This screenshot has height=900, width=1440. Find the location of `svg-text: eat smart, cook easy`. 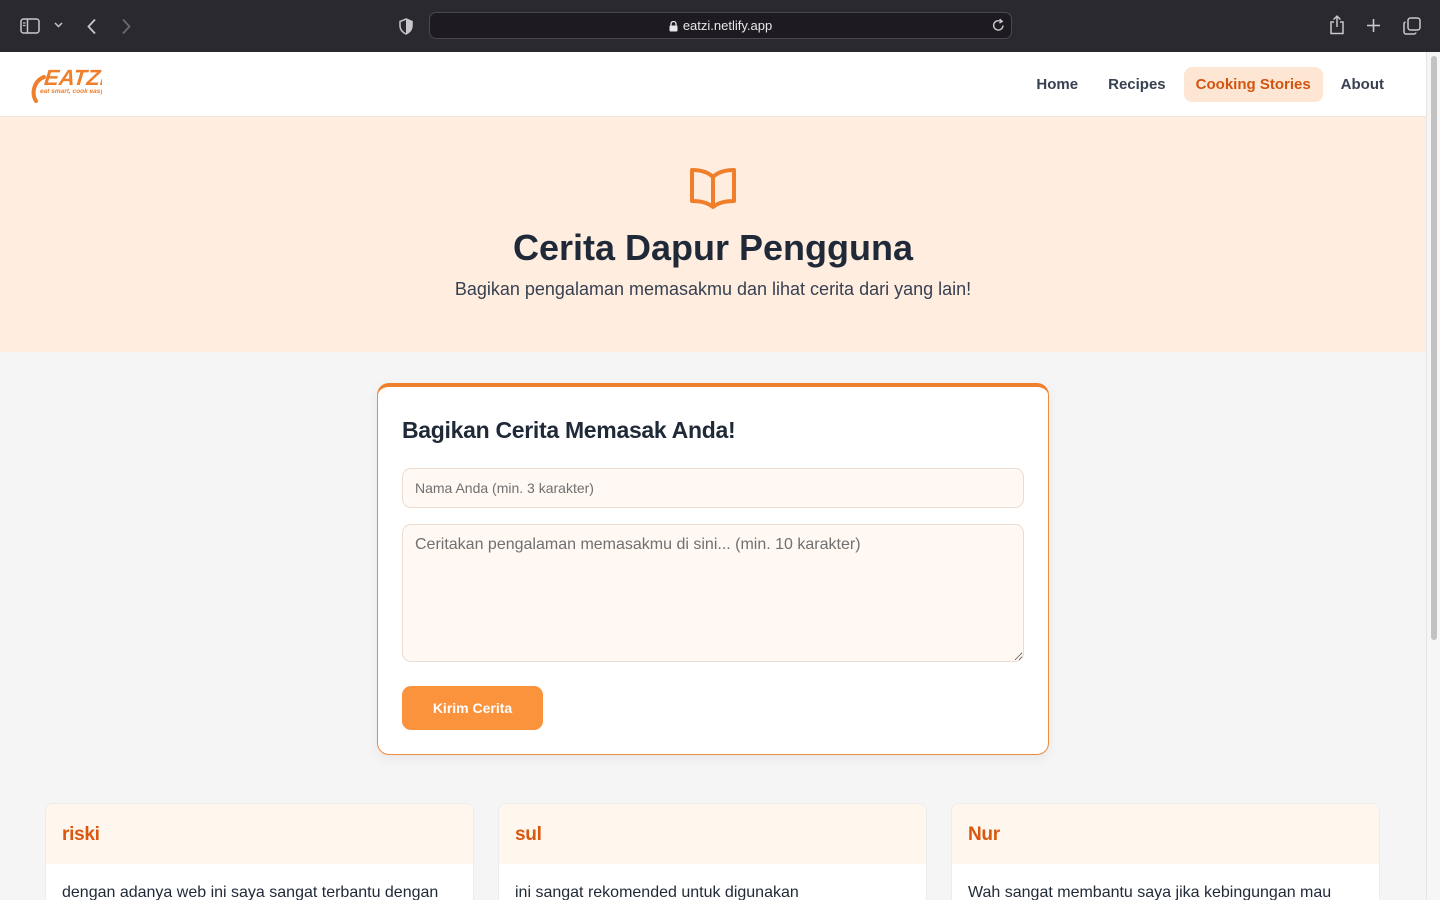

svg-text: eat smart, cook easy is located at coordinates (71, 91).